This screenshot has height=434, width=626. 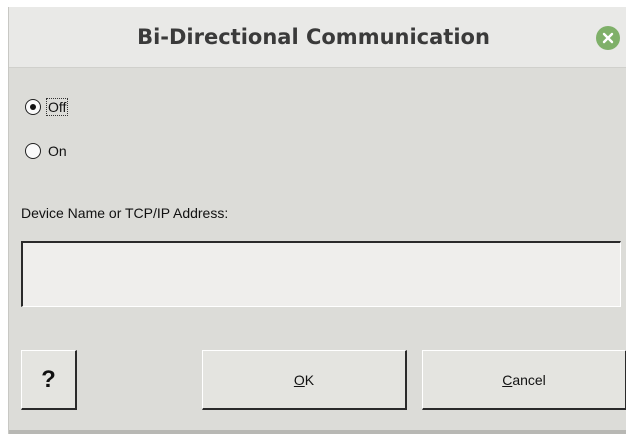 I want to click on help-button: ?, so click(x=49, y=380).